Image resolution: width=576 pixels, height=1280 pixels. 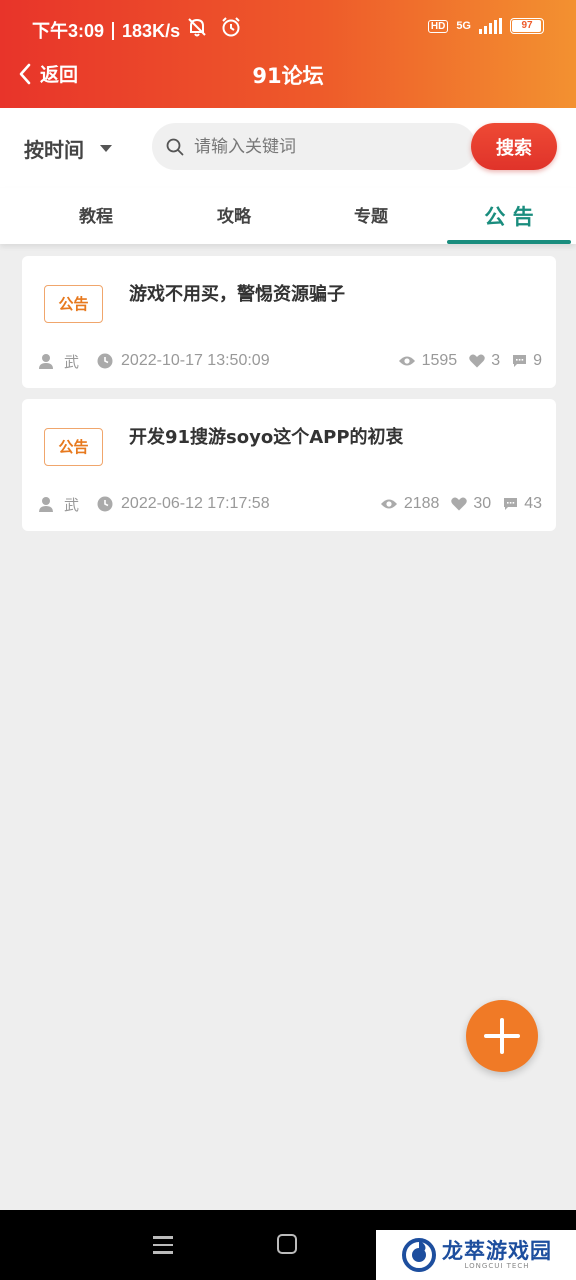 I want to click on watermark-logo-icon, so click(x=419, y=1255).